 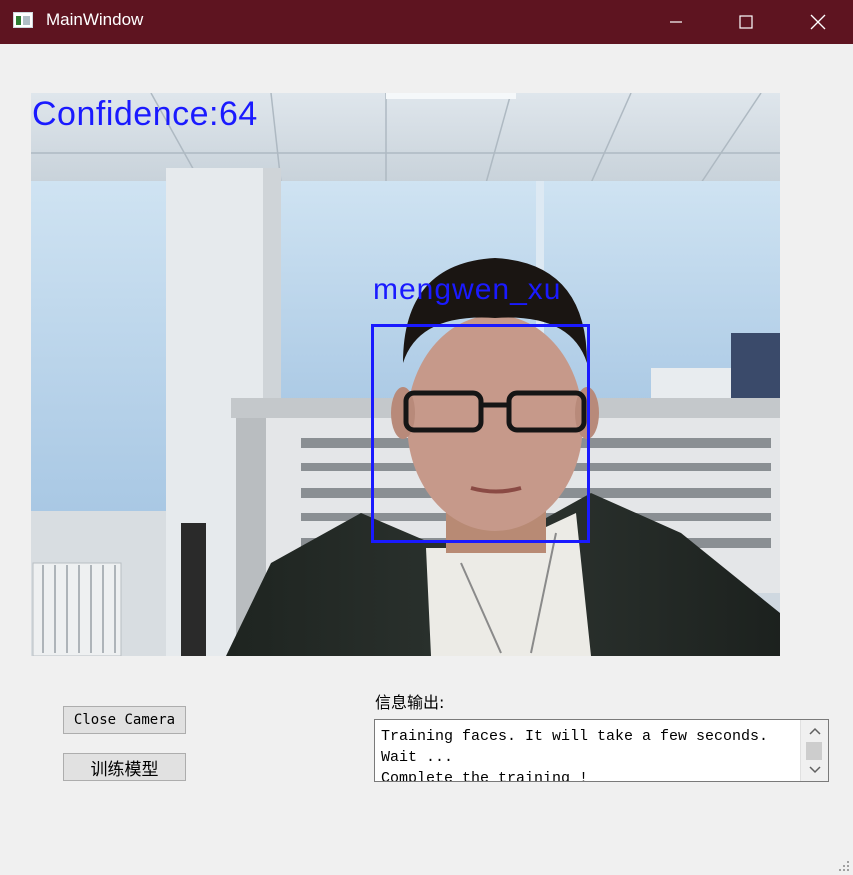 I want to click on scroll-up-button, so click(x=814, y=731).